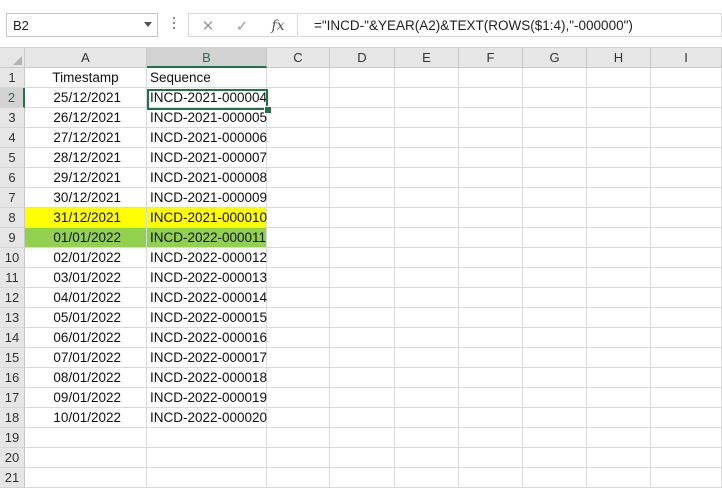  What do you see at coordinates (555, 378) in the screenshot?
I see `cell-g16` at bounding box center [555, 378].